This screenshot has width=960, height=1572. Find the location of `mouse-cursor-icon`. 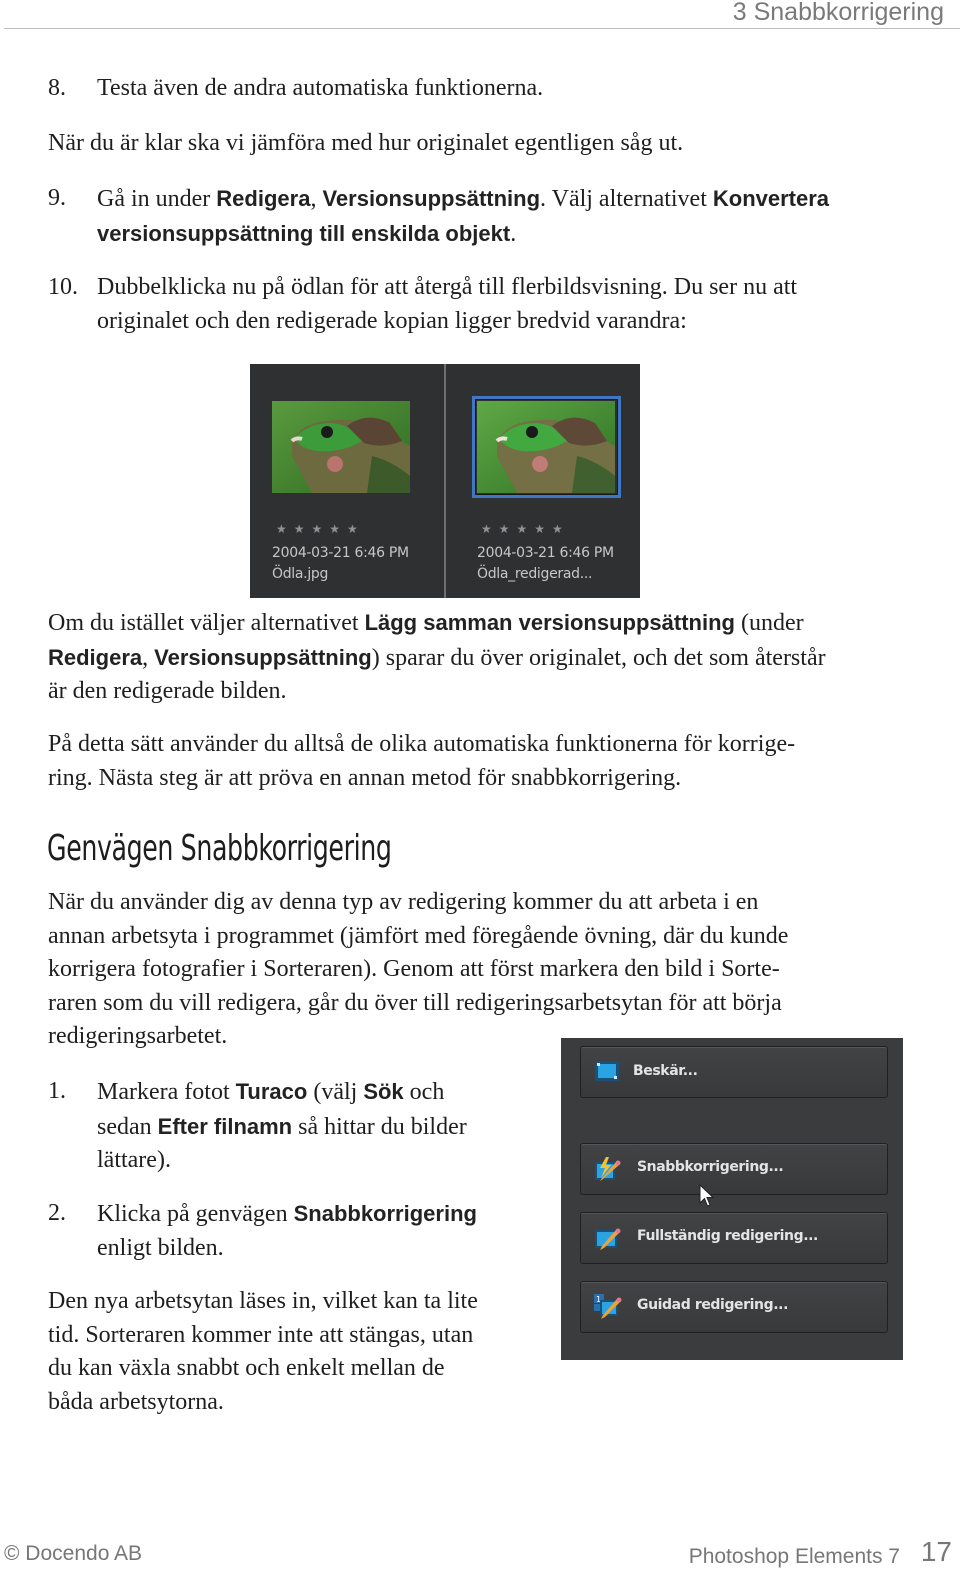

mouse-cursor-icon is located at coordinates (707, 1195).